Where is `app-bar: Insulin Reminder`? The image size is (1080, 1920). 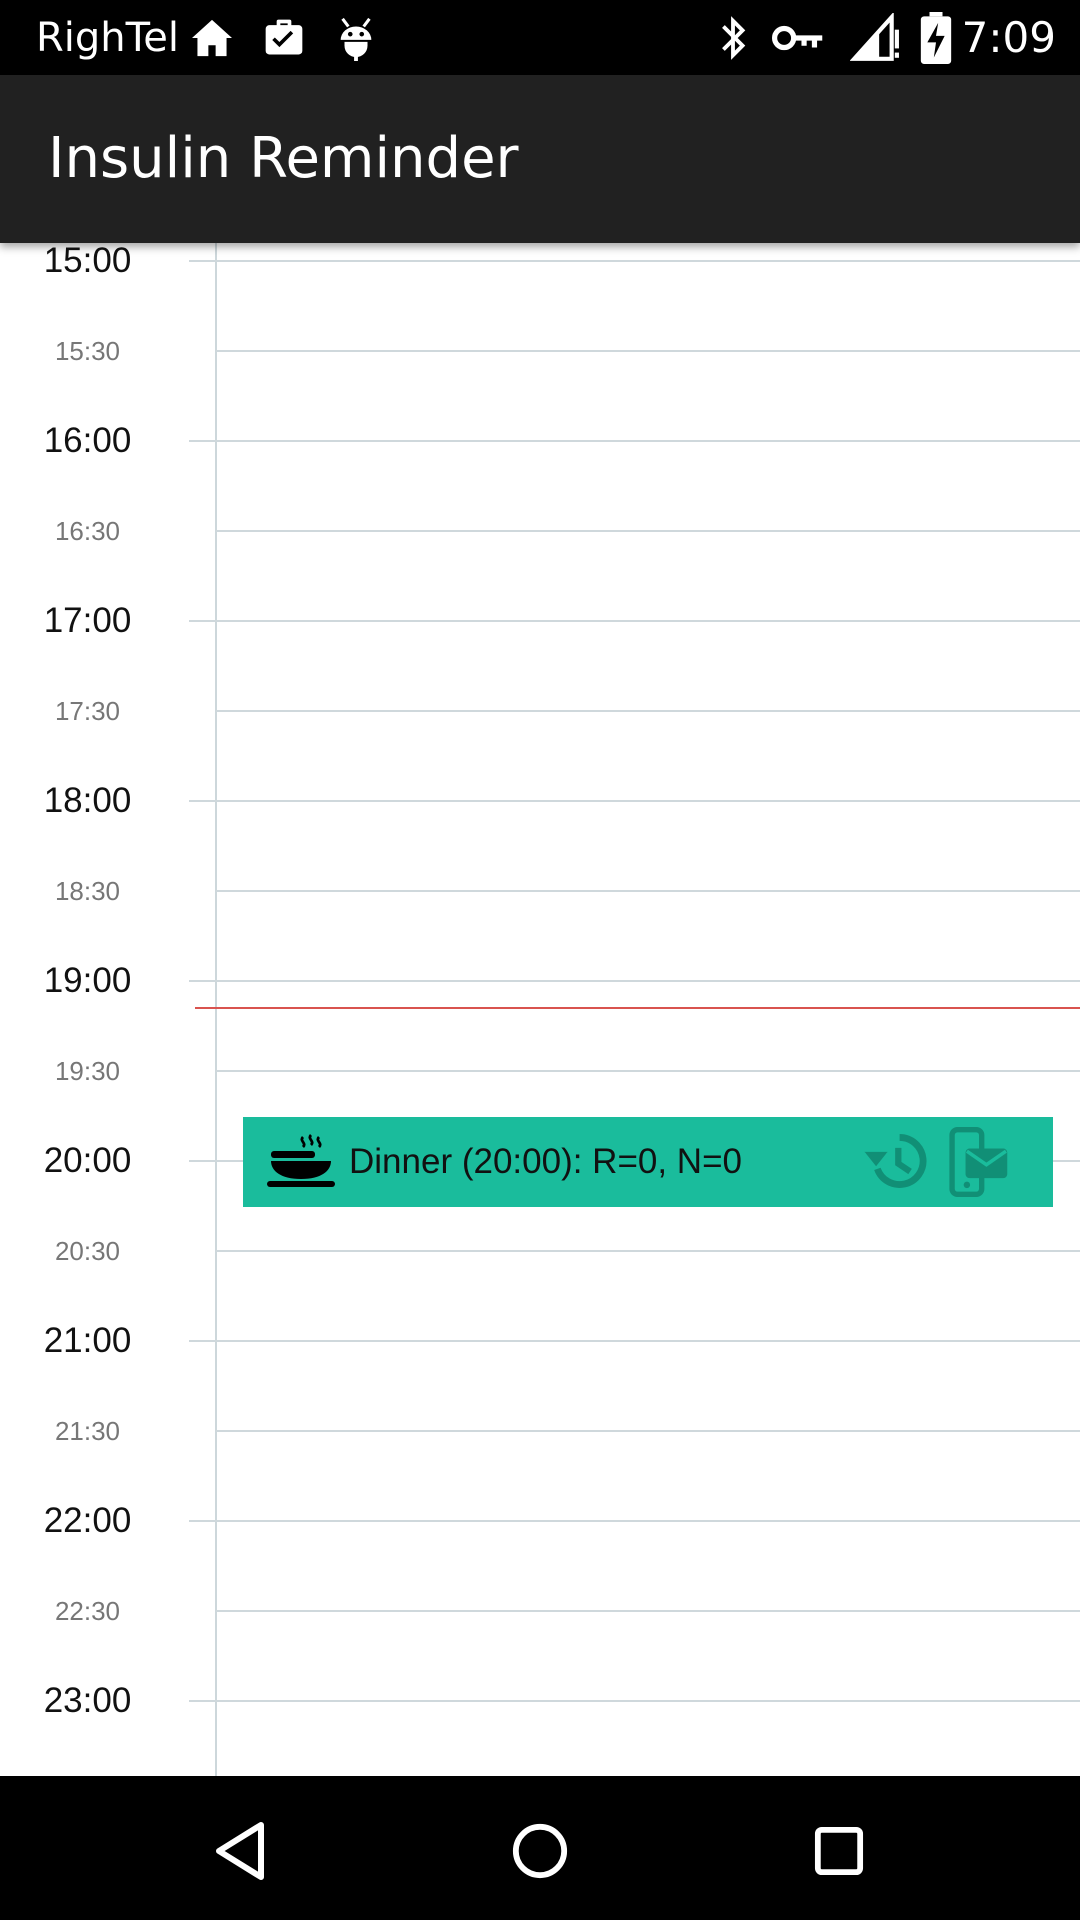 app-bar: Insulin Reminder is located at coordinates (540, 159).